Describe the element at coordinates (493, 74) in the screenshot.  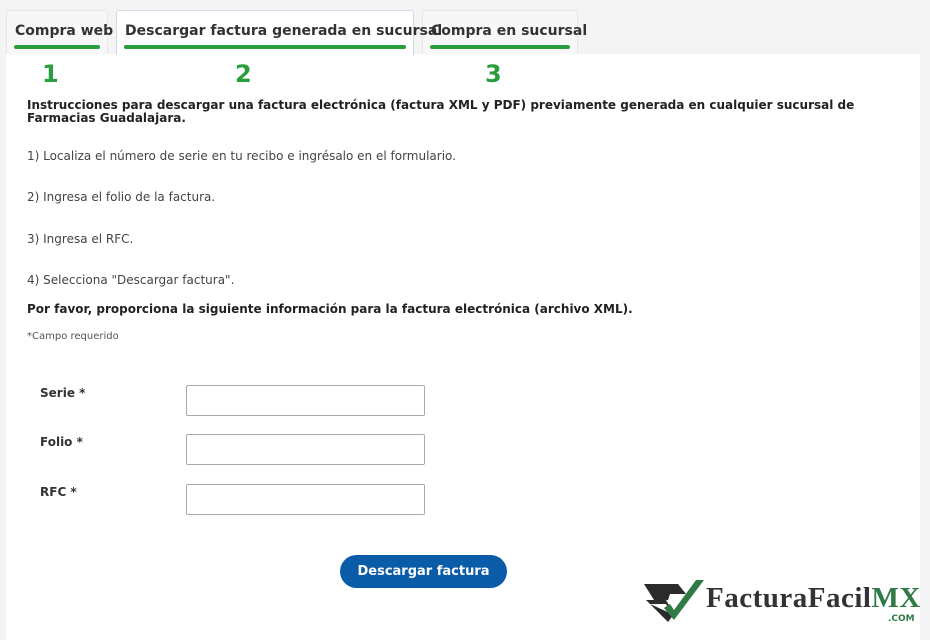
I see `step-number-3: 3` at that location.